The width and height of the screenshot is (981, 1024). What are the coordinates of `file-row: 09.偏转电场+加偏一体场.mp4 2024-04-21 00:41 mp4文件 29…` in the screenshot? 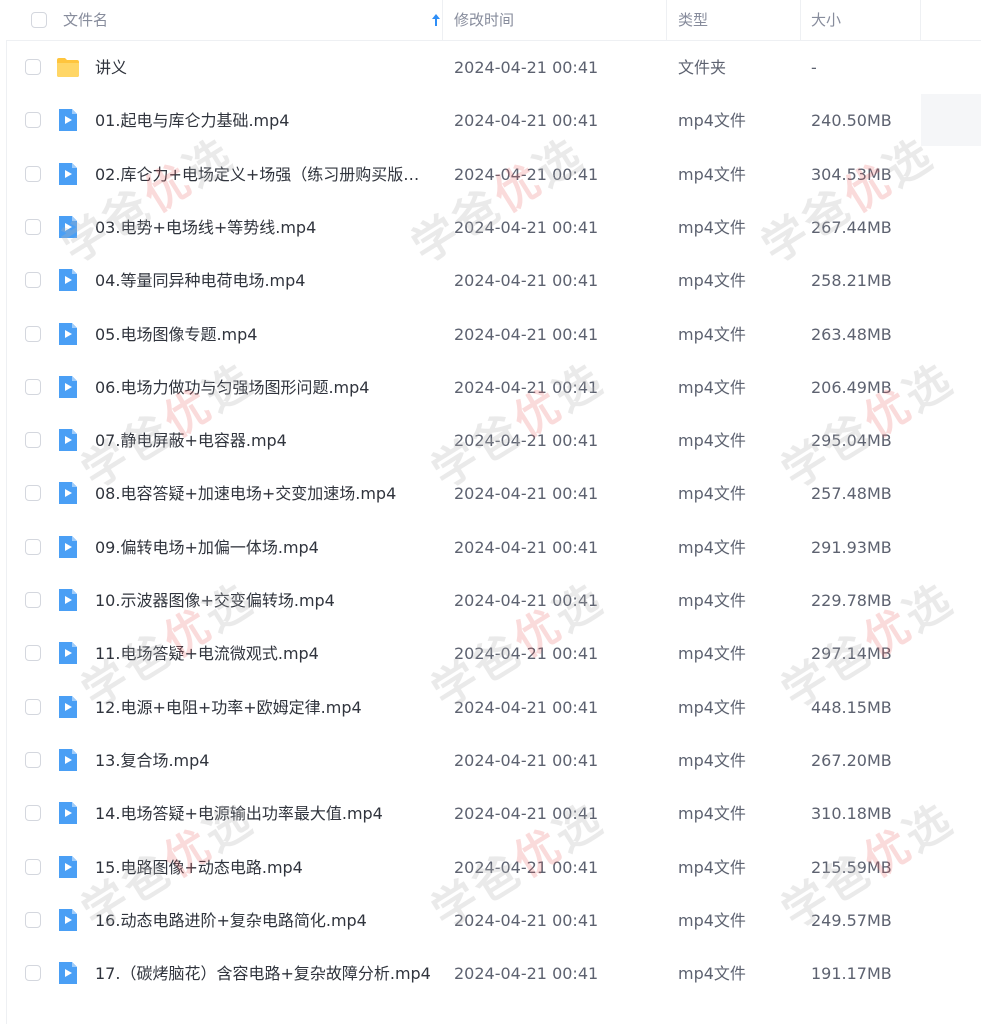 It's located at (493, 547).